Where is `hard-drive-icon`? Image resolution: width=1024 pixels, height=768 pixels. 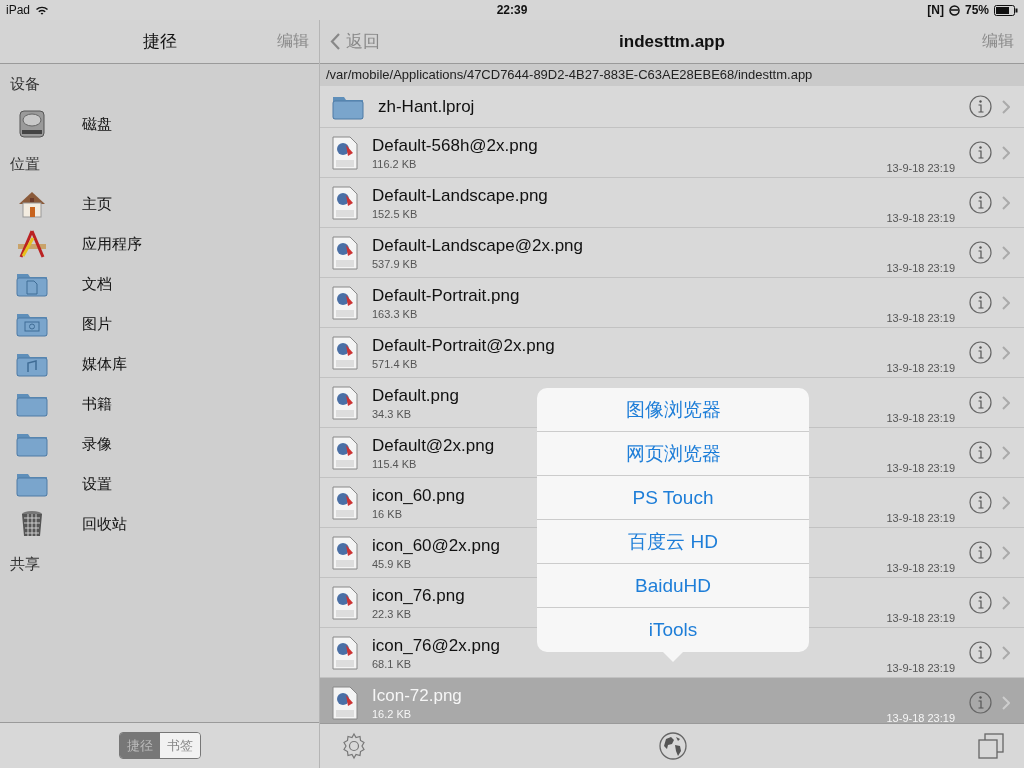 hard-drive-icon is located at coordinates (32, 124).